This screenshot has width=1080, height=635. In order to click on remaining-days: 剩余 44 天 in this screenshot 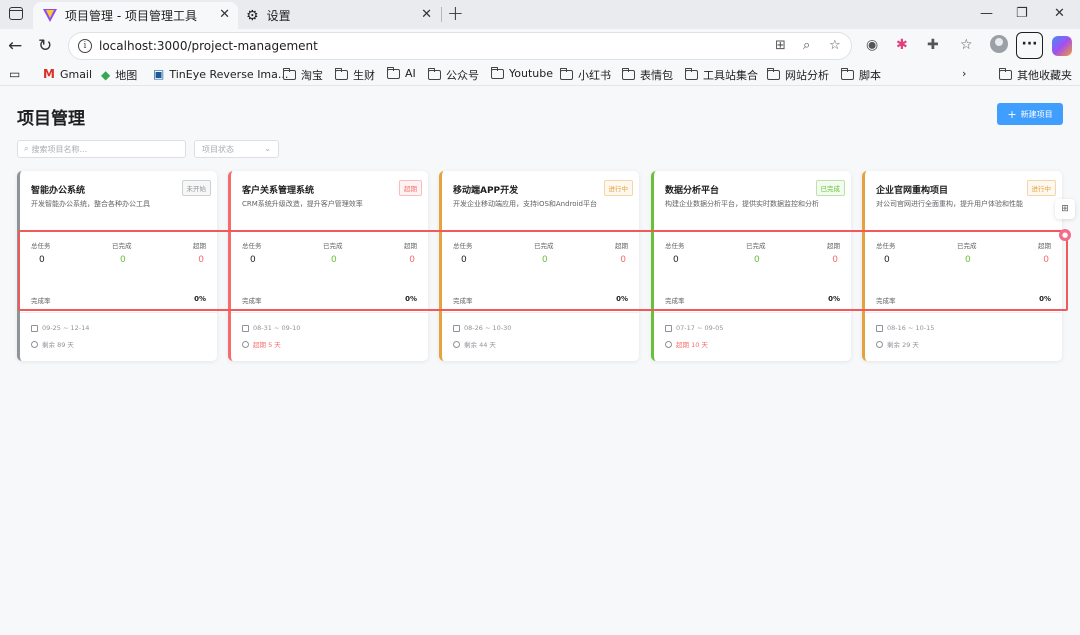, I will do `click(474, 344)`.